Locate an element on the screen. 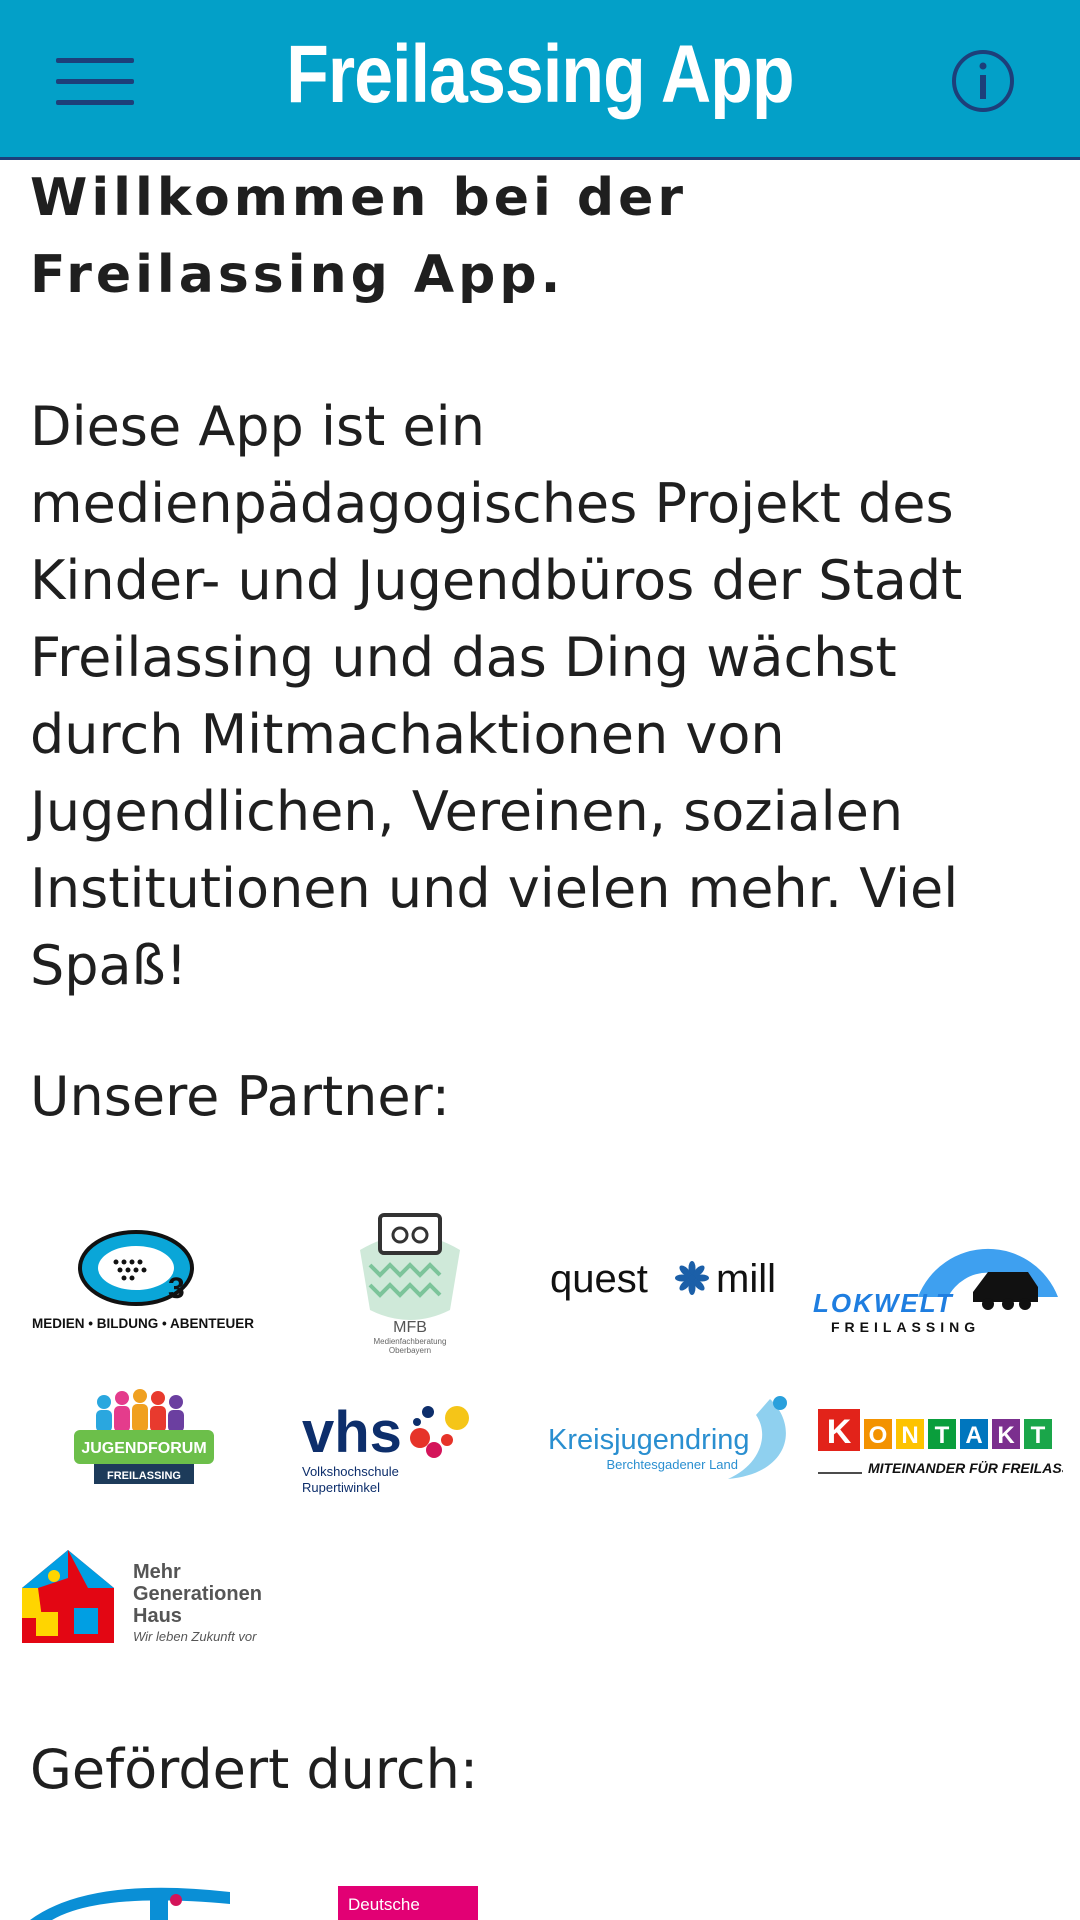  app-title: Freilassing App is located at coordinates (540, 74).